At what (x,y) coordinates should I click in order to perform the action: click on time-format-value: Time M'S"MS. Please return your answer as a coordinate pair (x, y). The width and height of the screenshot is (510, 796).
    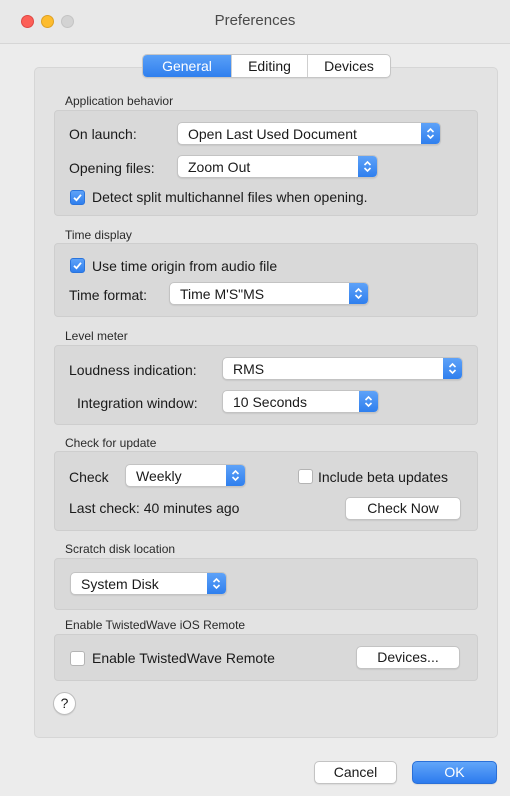
    Looking at the image, I should click on (222, 294).